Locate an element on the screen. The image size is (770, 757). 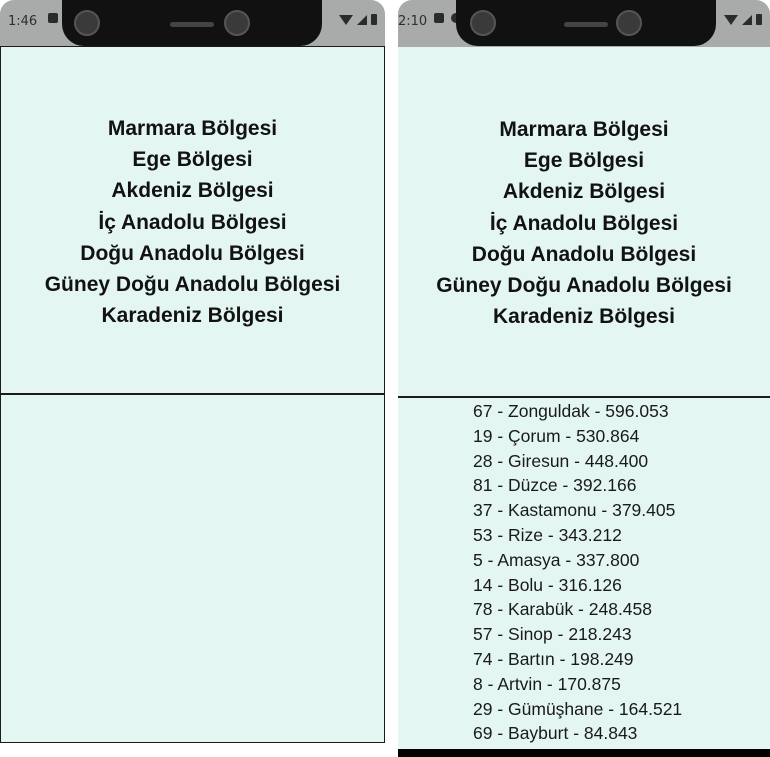
city-item: 69 - Bayburt - 84.843 is located at coordinates (577, 733).